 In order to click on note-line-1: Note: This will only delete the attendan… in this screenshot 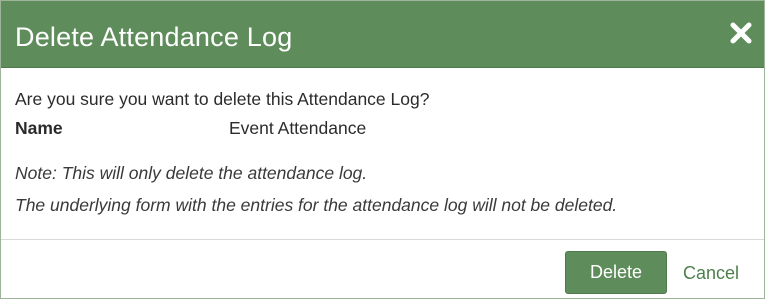, I will do `click(191, 173)`.